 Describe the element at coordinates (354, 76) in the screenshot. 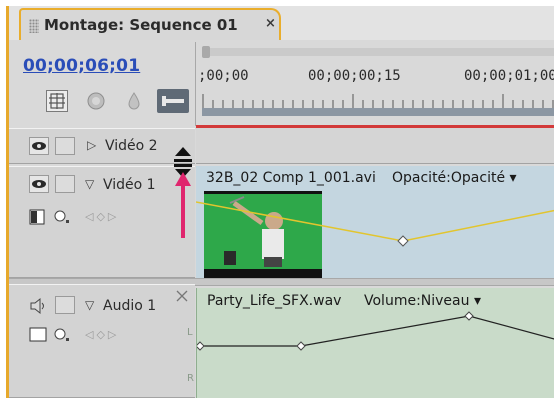

I see `ruler-label-1: 00;00;00;15` at that location.